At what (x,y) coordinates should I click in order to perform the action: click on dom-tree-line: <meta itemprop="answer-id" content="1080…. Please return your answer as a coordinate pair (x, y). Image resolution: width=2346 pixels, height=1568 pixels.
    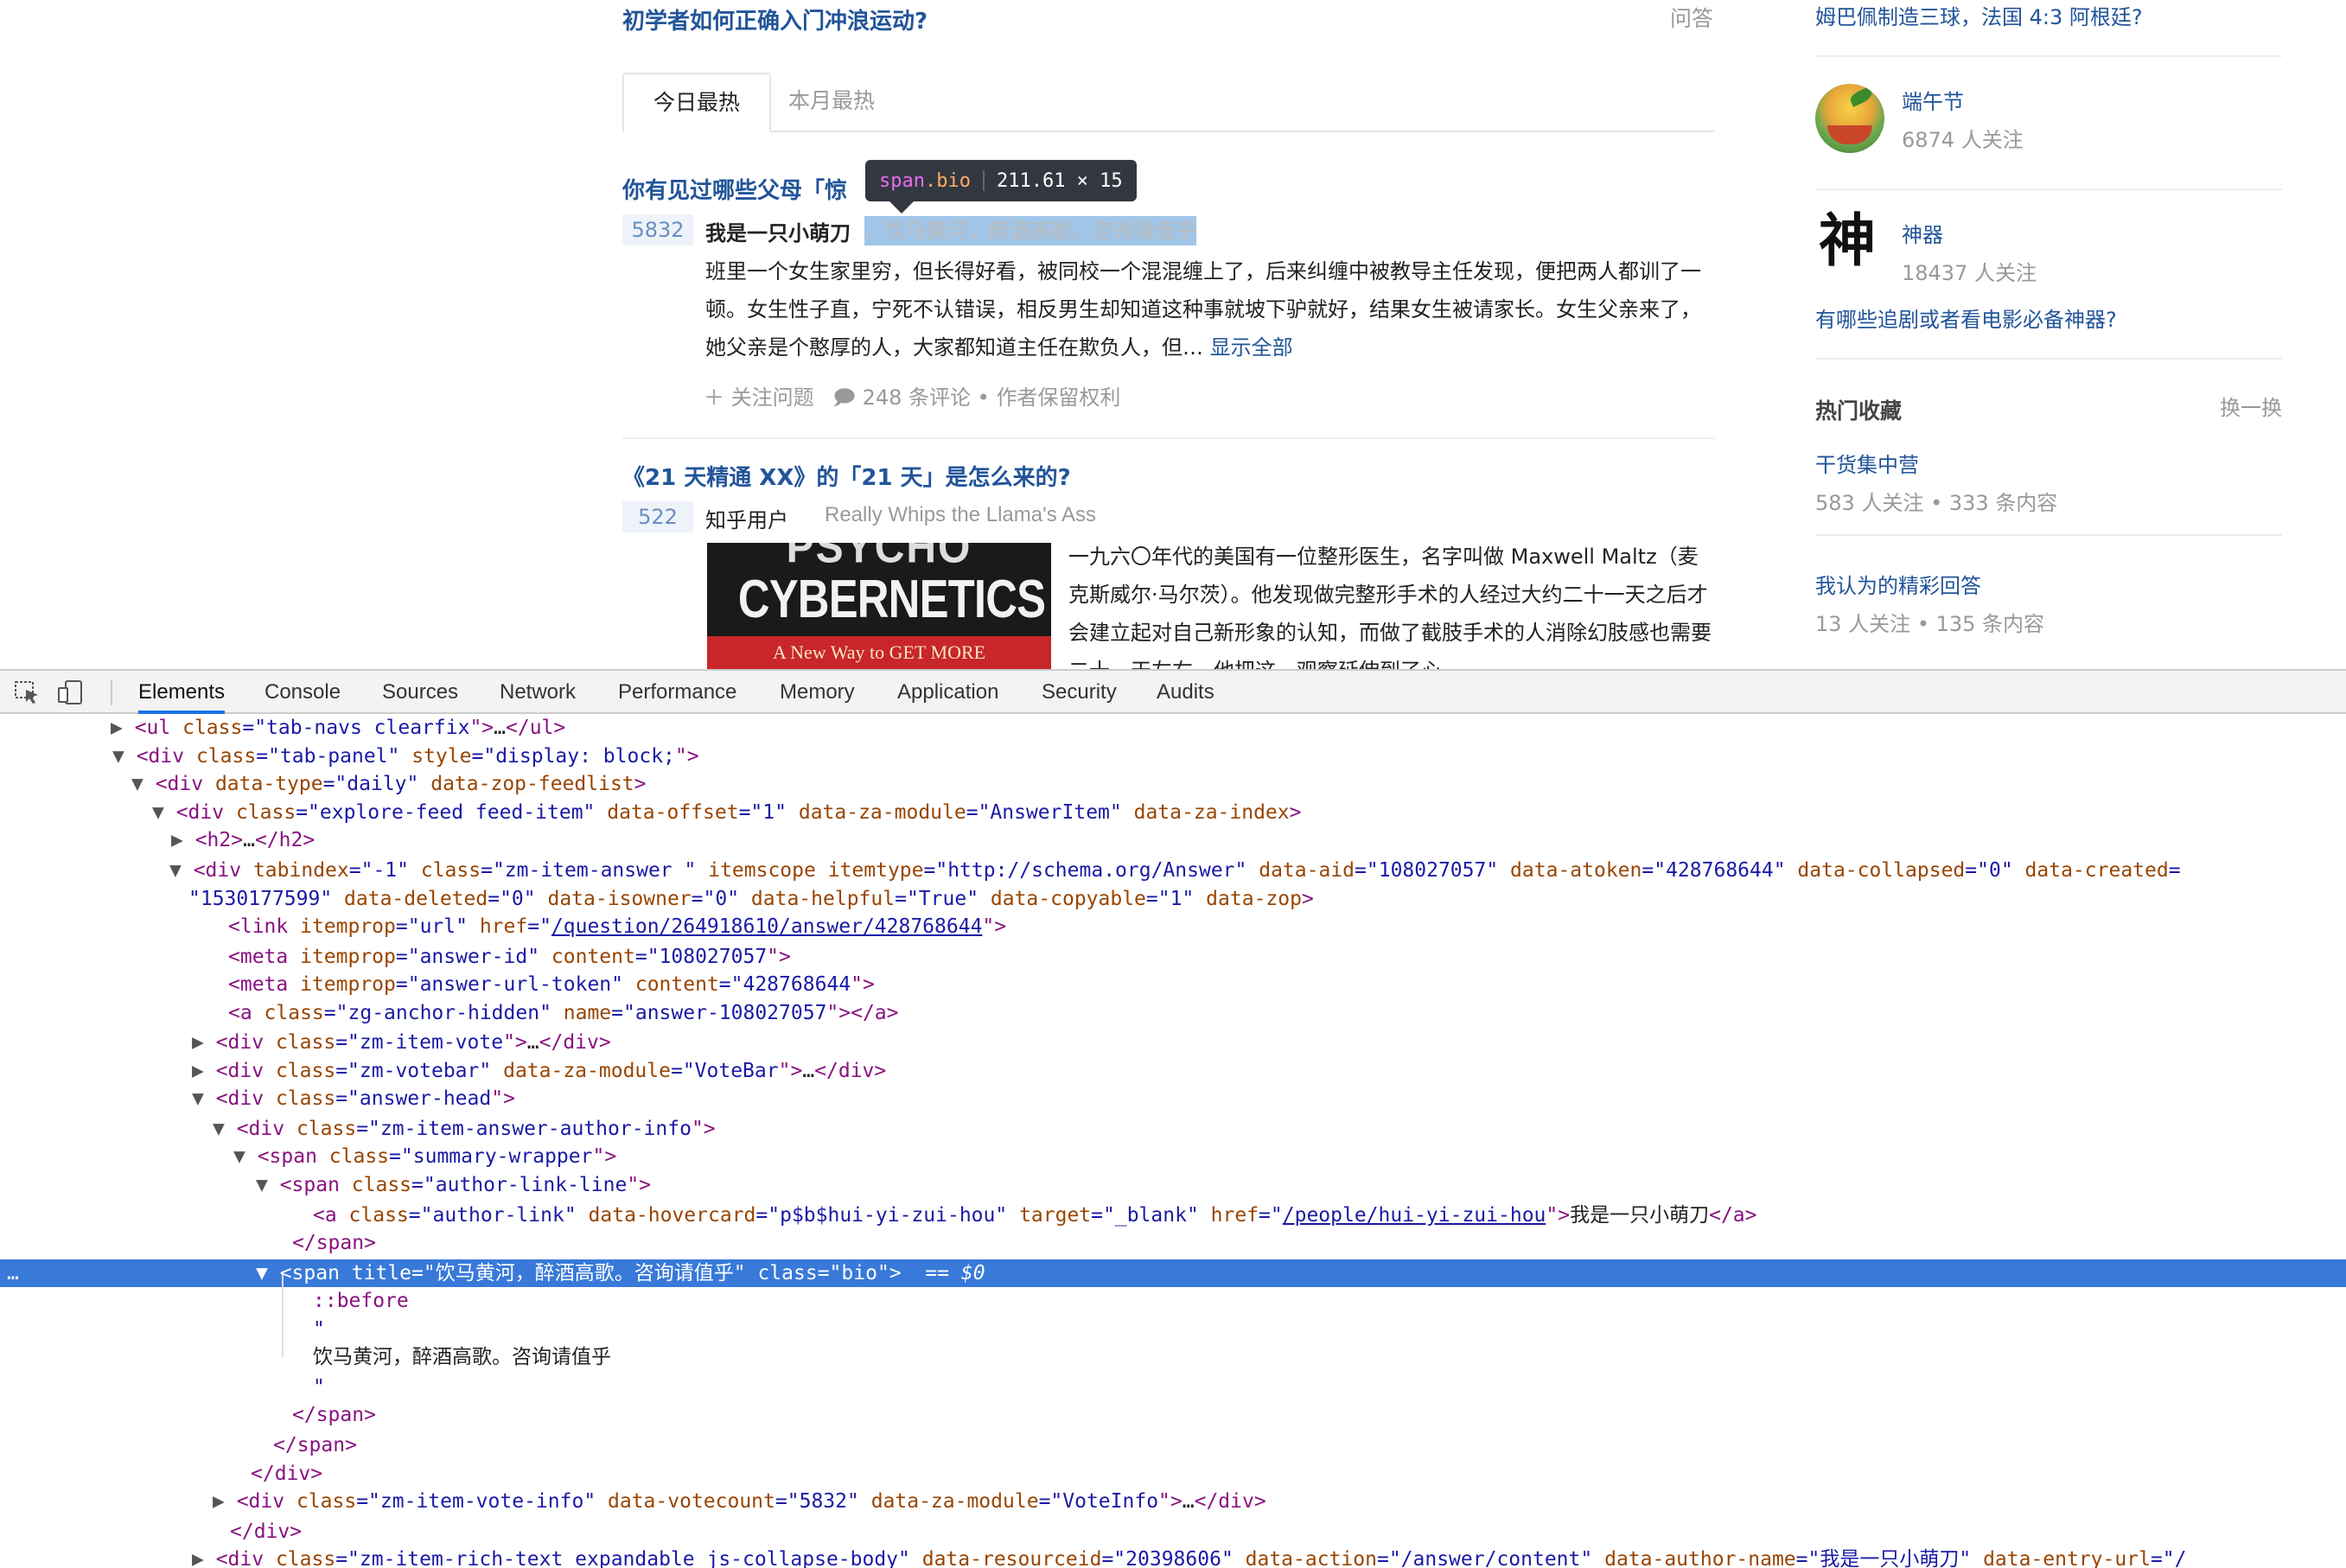
    Looking at the image, I should click on (1173, 957).